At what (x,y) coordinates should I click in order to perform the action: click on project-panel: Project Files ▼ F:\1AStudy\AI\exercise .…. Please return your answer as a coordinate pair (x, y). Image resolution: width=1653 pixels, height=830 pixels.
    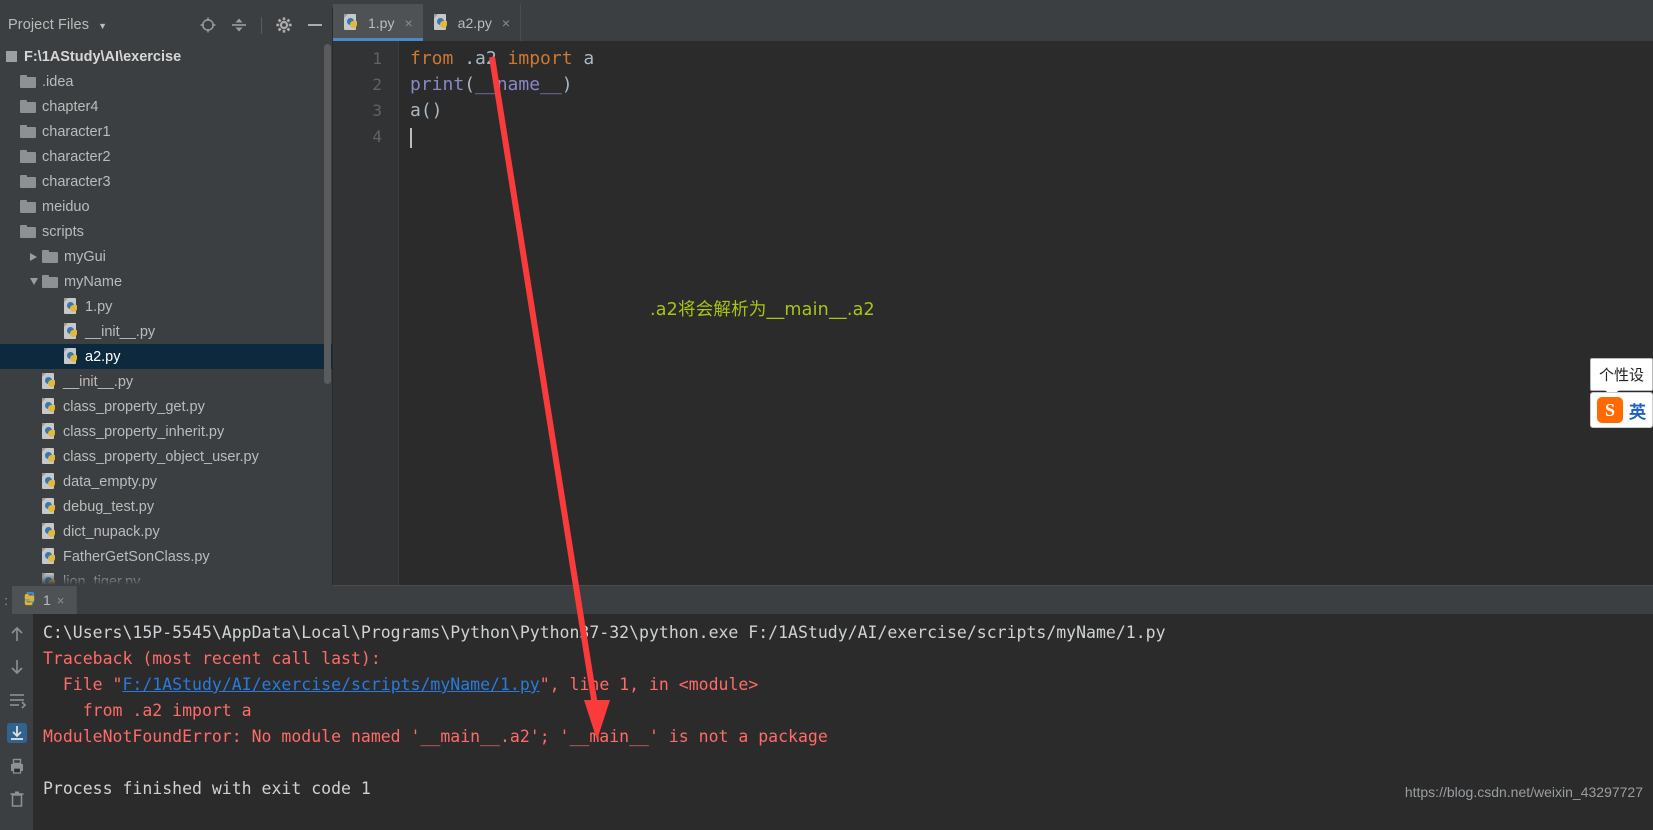
    Looking at the image, I should click on (166, 296).